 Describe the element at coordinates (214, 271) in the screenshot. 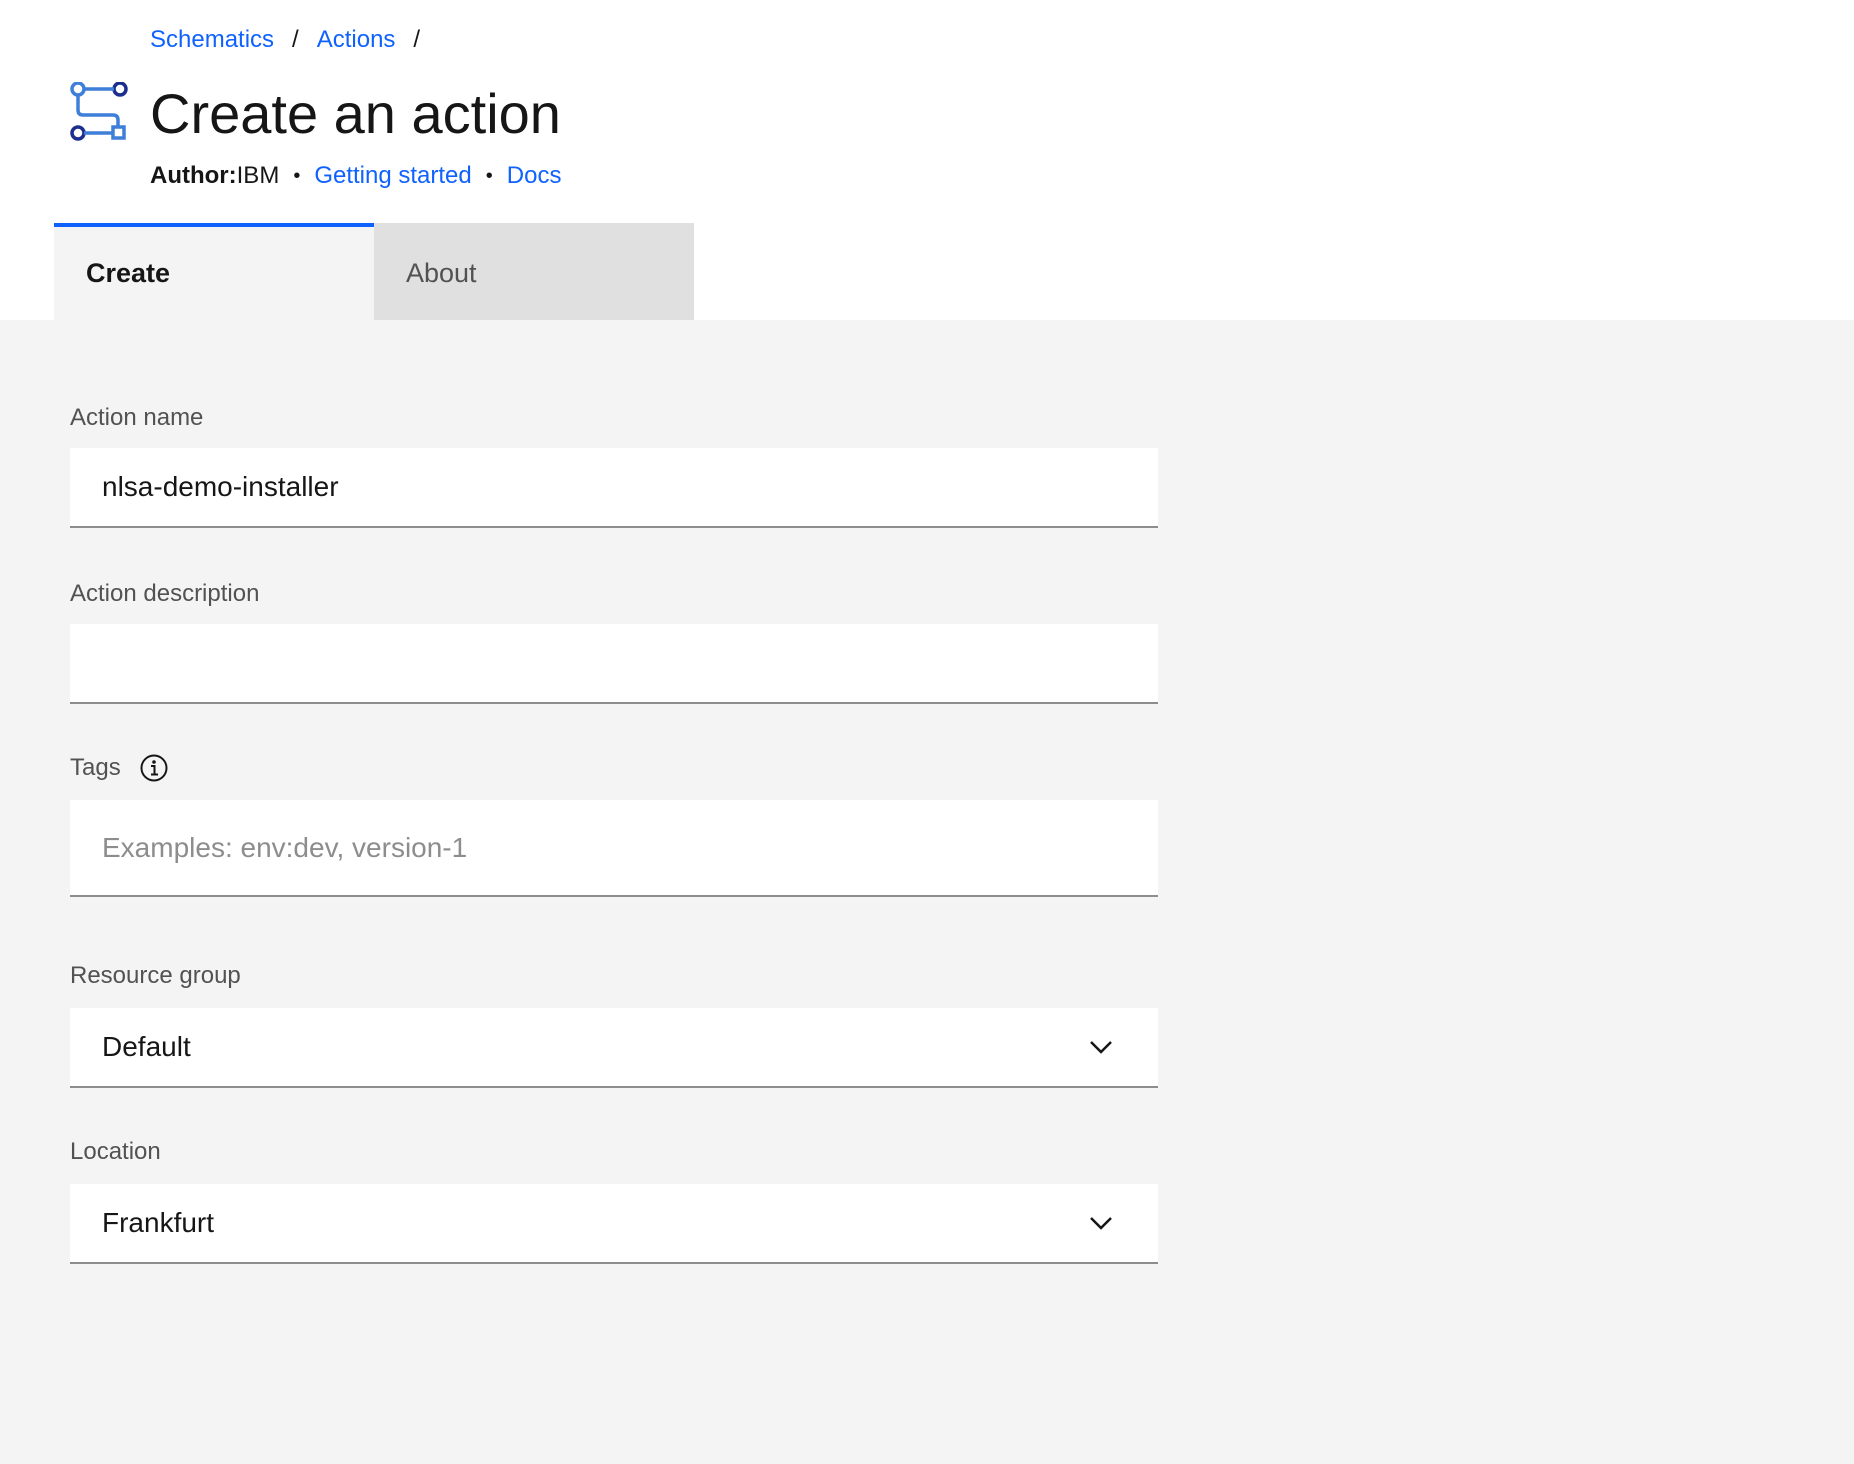

I see `tab-create: Create` at that location.